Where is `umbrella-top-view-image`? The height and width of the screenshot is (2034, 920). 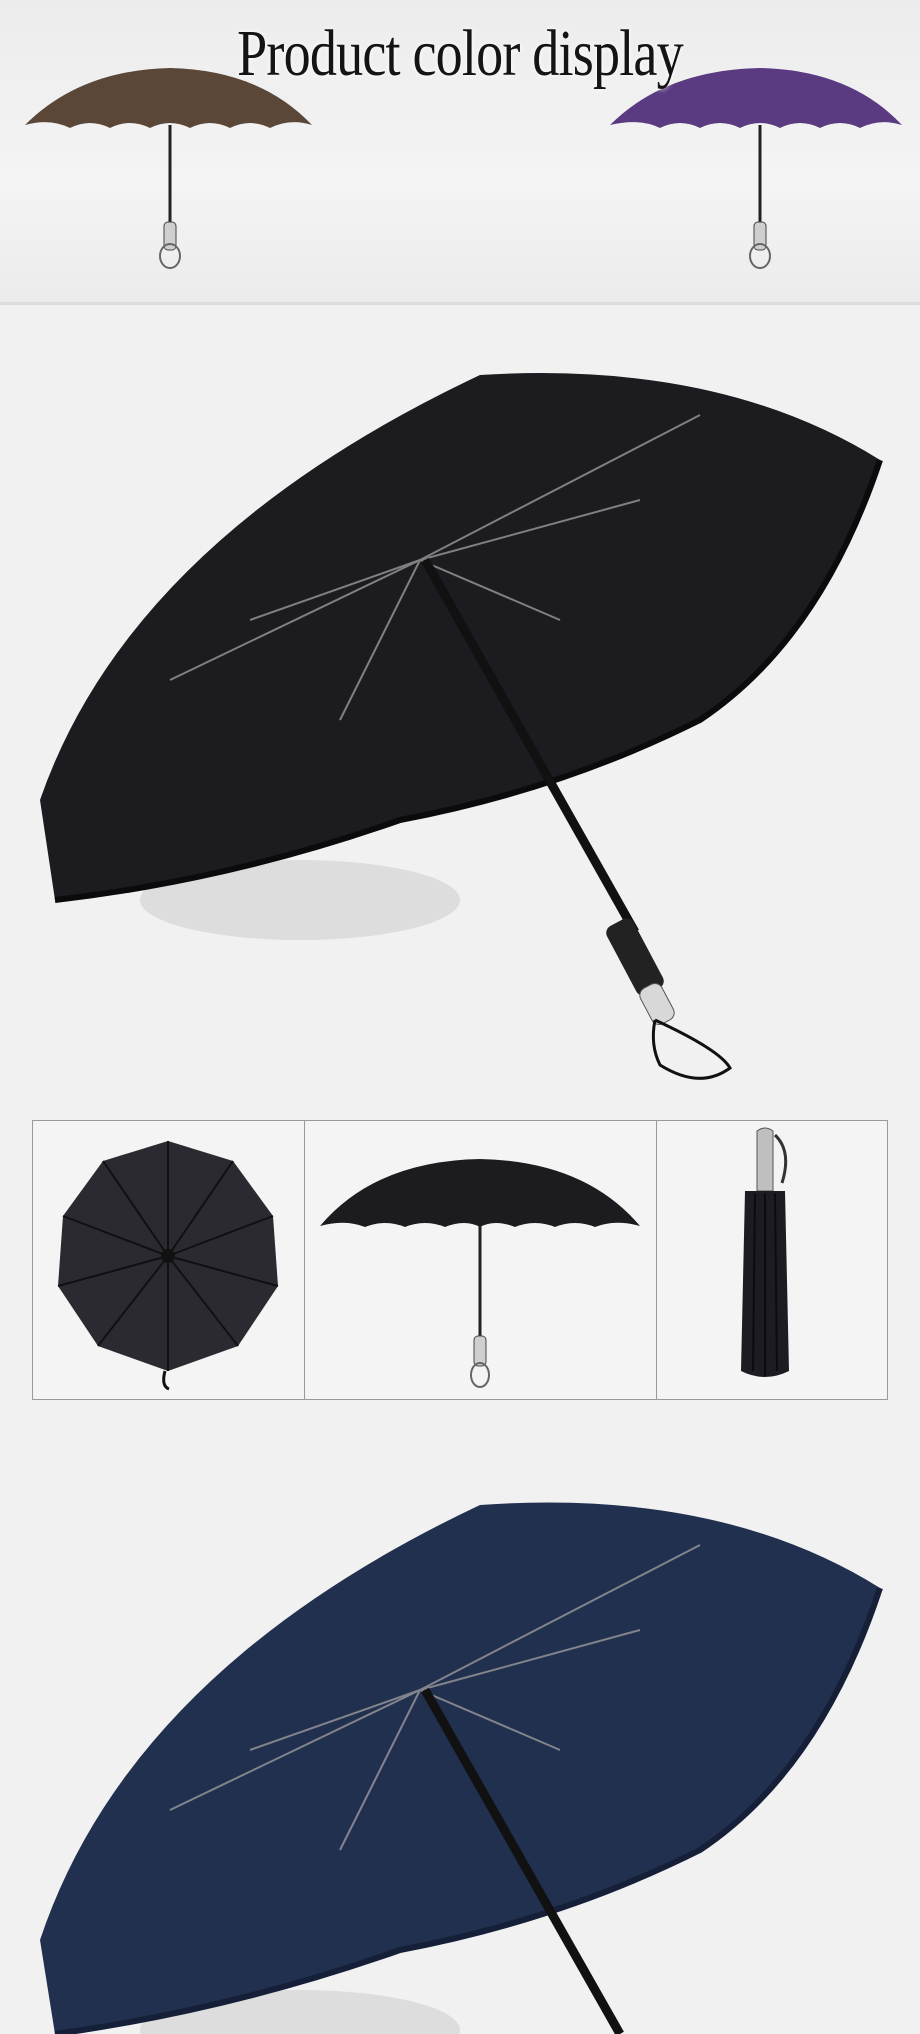
umbrella-top-view-image is located at coordinates (168, 1266).